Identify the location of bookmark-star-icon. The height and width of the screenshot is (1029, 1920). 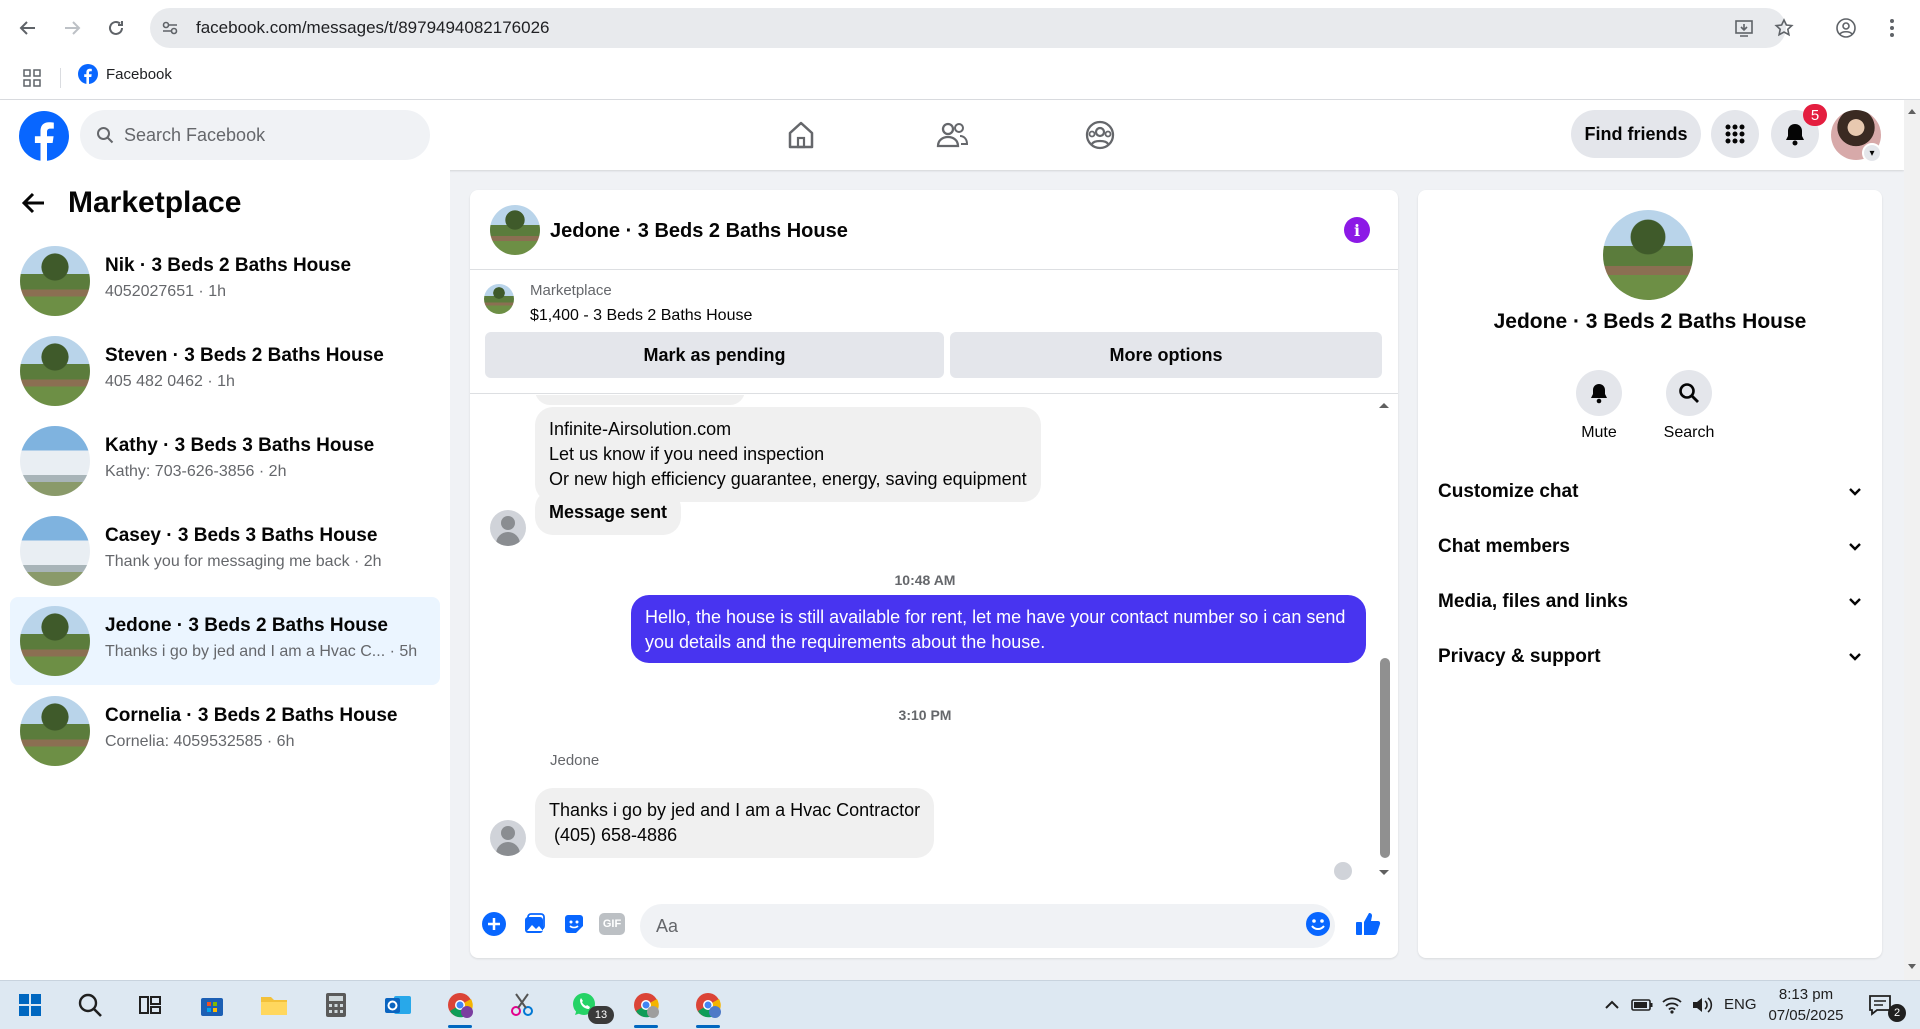
(1784, 28).